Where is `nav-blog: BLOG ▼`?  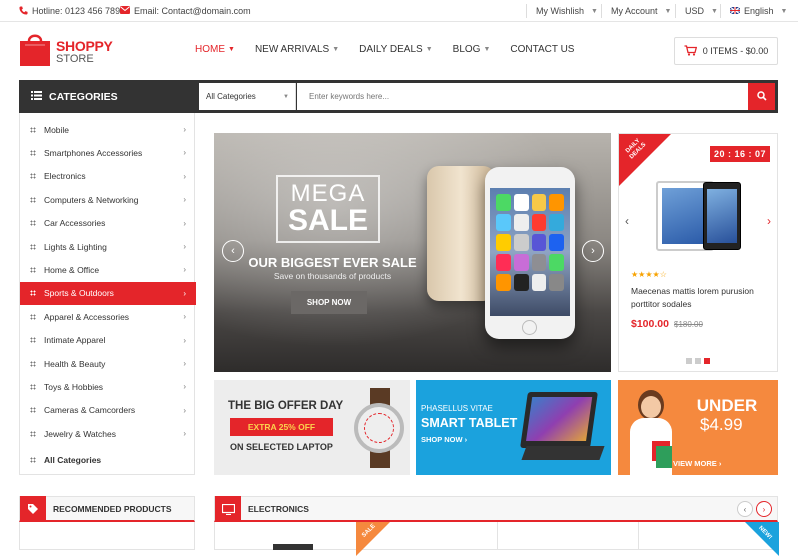
nav-blog: BLOG ▼ is located at coordinates (472, 49).